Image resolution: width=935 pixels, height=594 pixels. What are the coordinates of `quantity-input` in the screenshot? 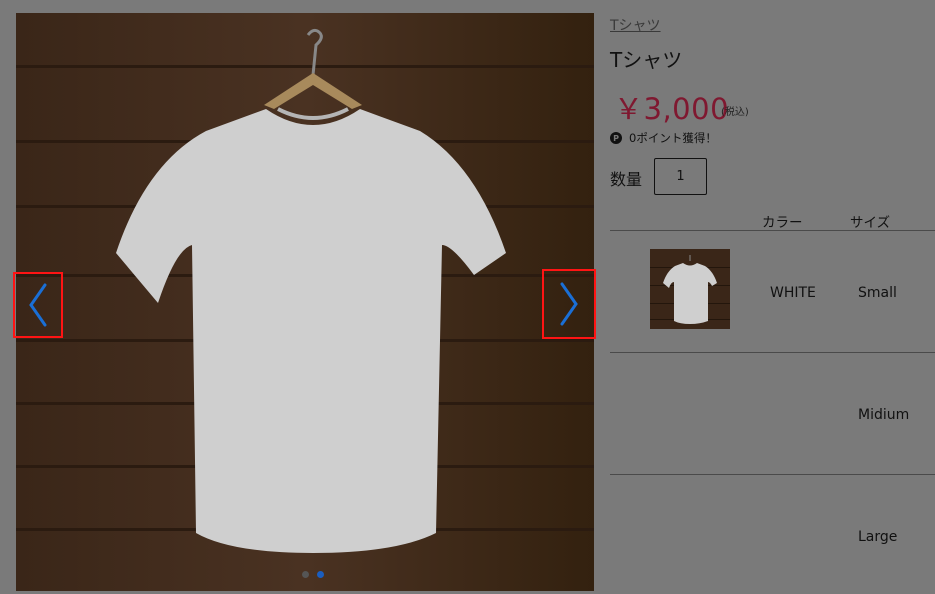 It's located at (680, 176).